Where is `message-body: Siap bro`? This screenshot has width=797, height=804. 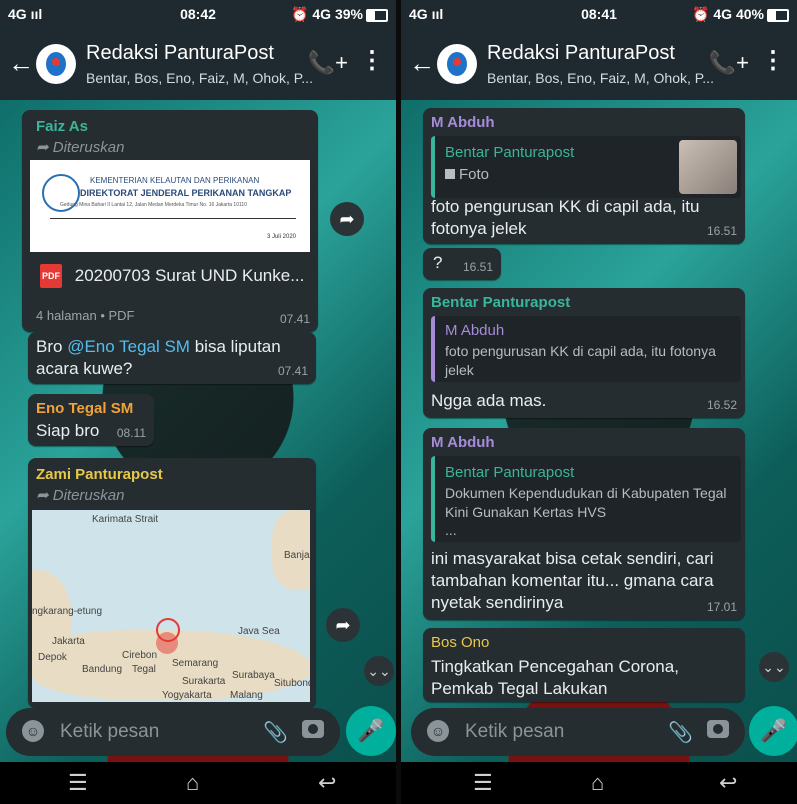
message-body: Siap bro is located at coordinates (68, 430).